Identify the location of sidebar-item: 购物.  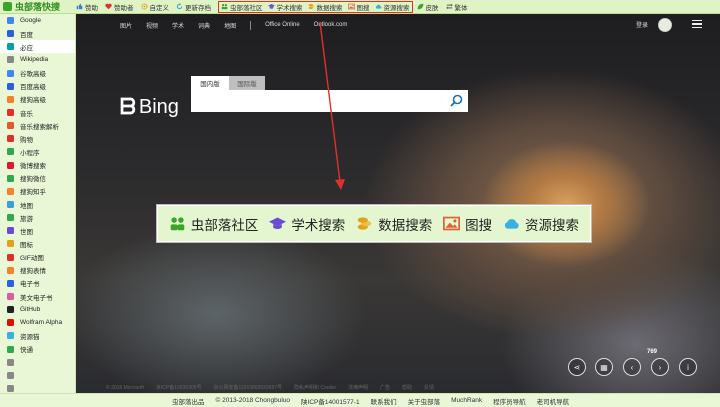
(37, 138).